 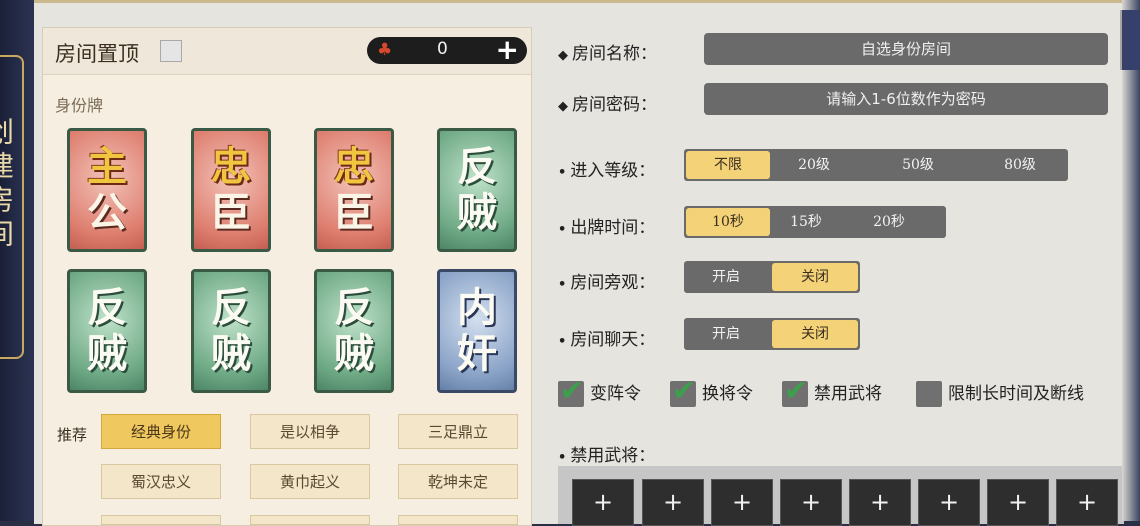 I want to click on chat-off-option: 关闭, so click(x=815, y=334).